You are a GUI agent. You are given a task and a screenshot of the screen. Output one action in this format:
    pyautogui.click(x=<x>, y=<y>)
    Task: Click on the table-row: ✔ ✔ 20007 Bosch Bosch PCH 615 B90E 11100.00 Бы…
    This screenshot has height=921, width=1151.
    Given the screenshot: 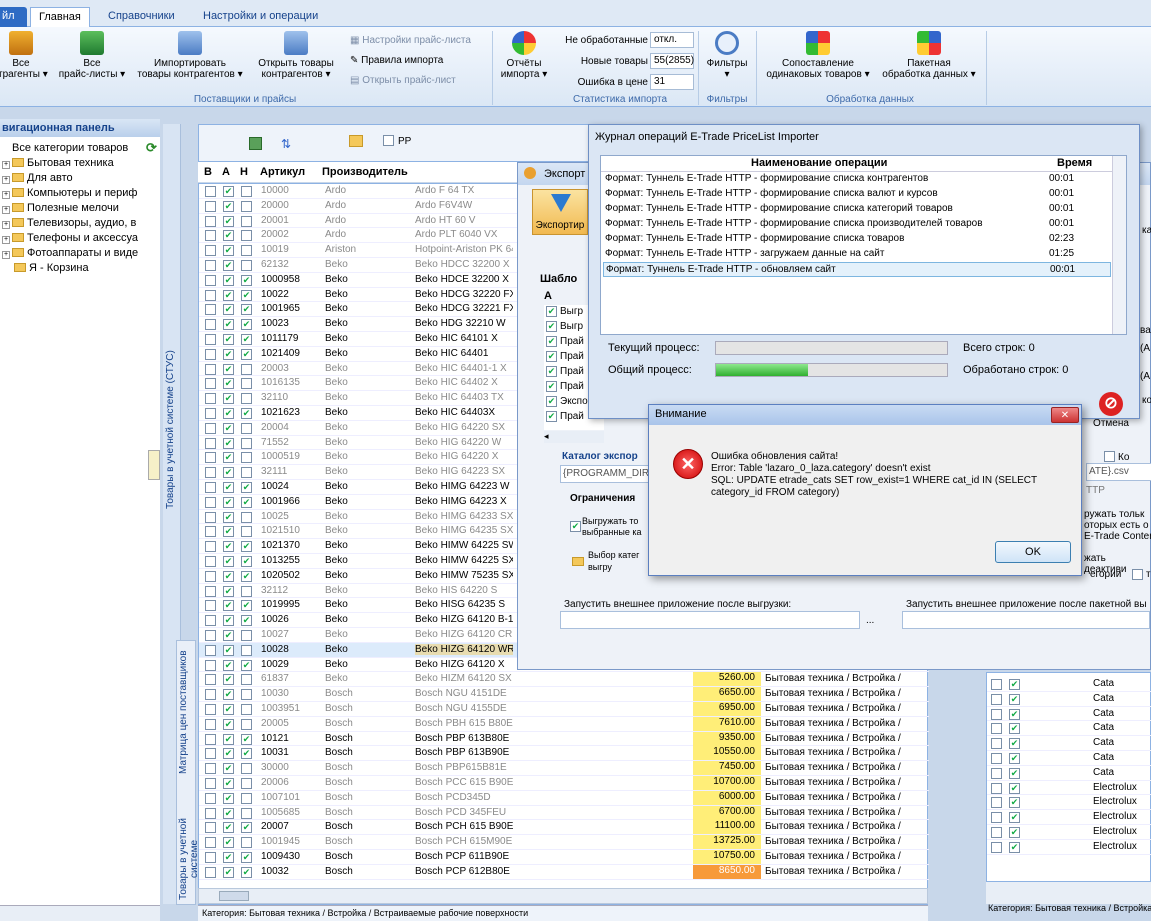 What is the action you would take?
    pyautogui.click(x=564, y=828)
    